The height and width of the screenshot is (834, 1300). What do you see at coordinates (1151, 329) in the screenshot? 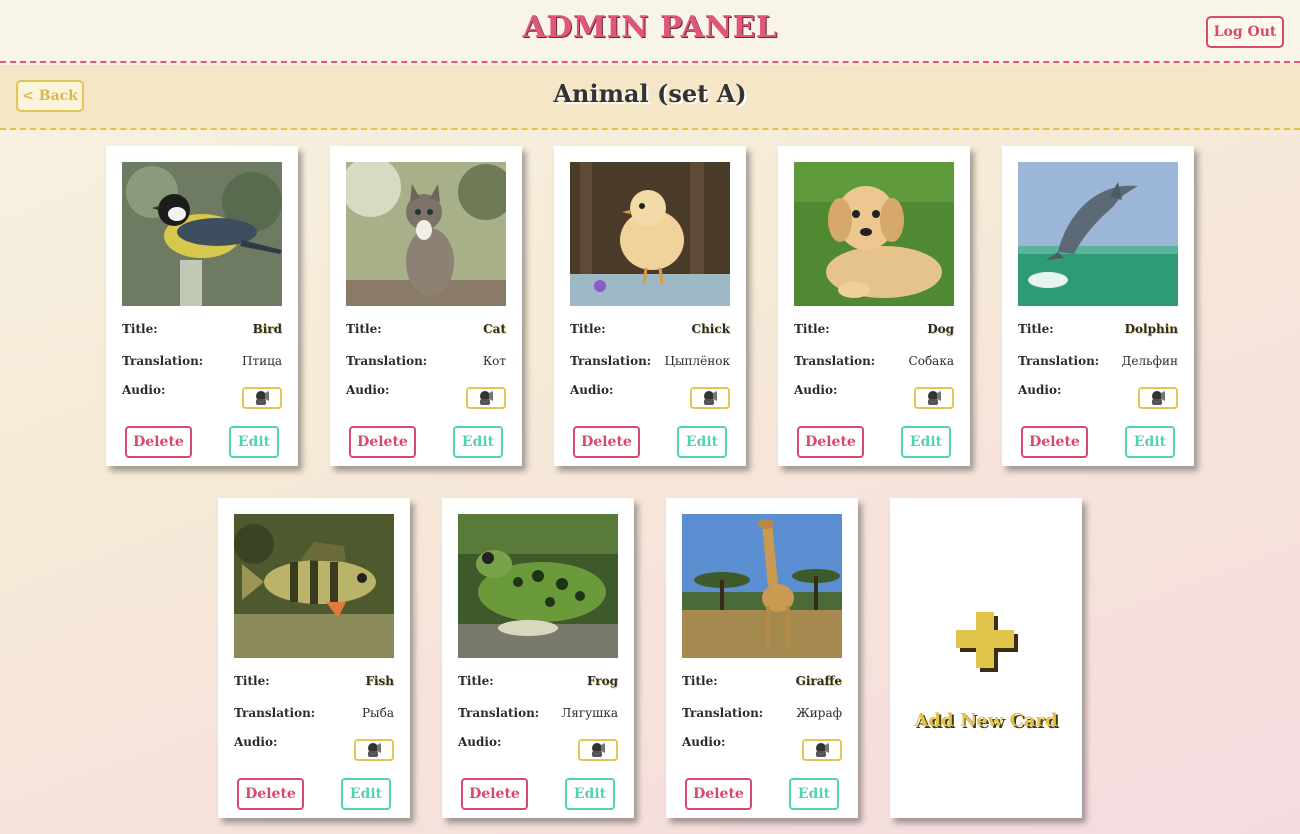
I see `card-title: Dolphin` at bounding box center [1151, 329].